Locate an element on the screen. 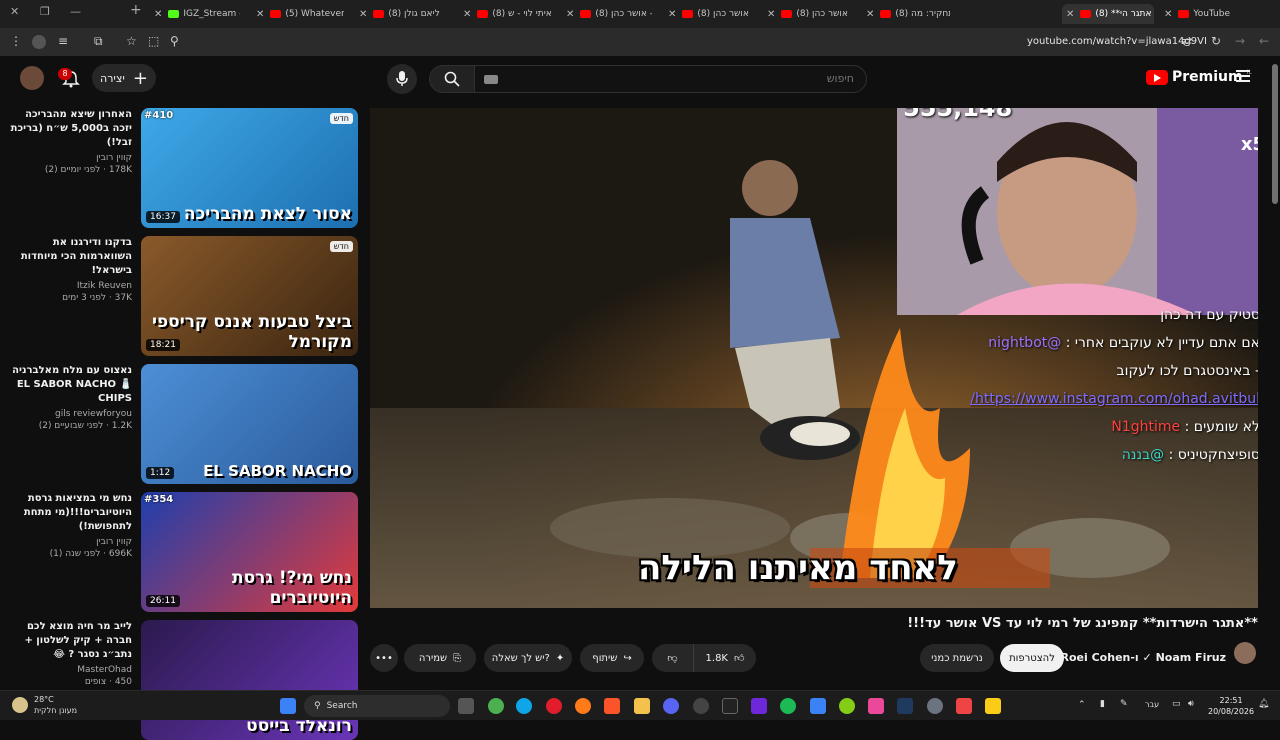 The image size is (1280, 740). channel-names: Noam Firuz ✓ ו-Roei Cohen is located at coordinates (1143, 657).